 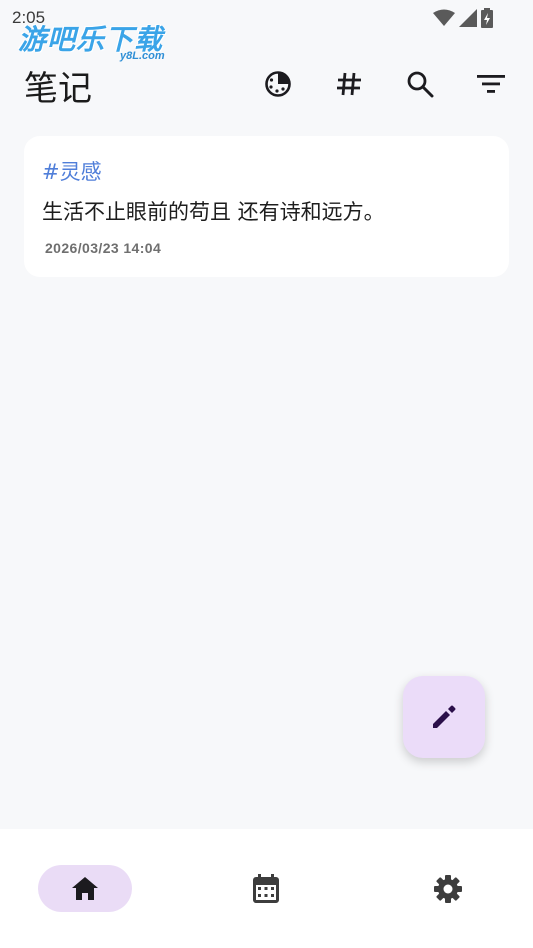 I want to click on status-icons, so click(x=463, y=18).